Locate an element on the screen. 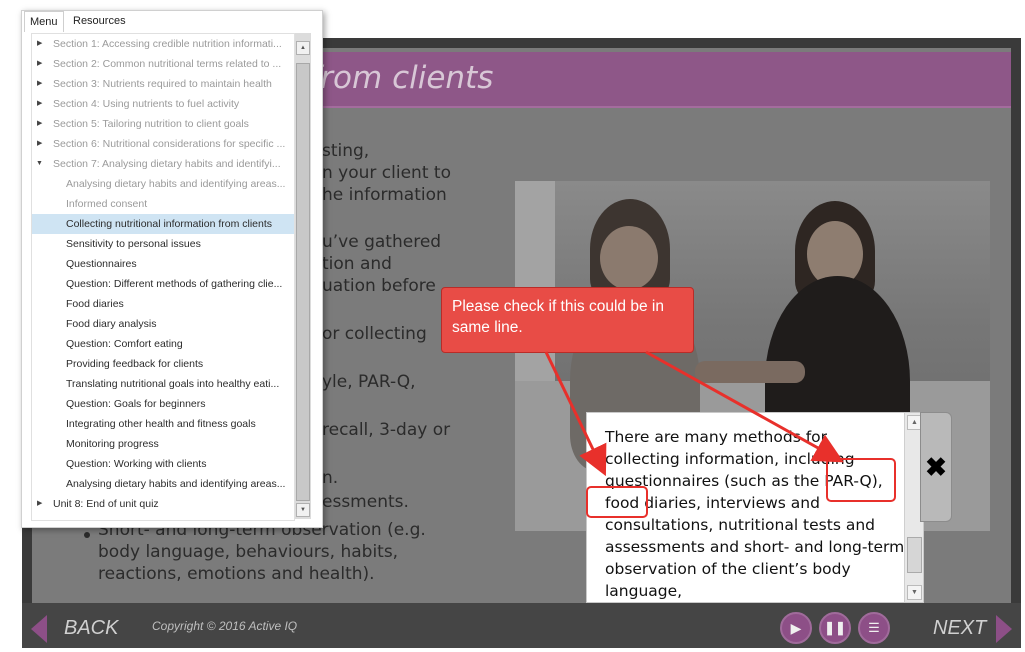  back-button: BACK is located at coordinates (91, 628).